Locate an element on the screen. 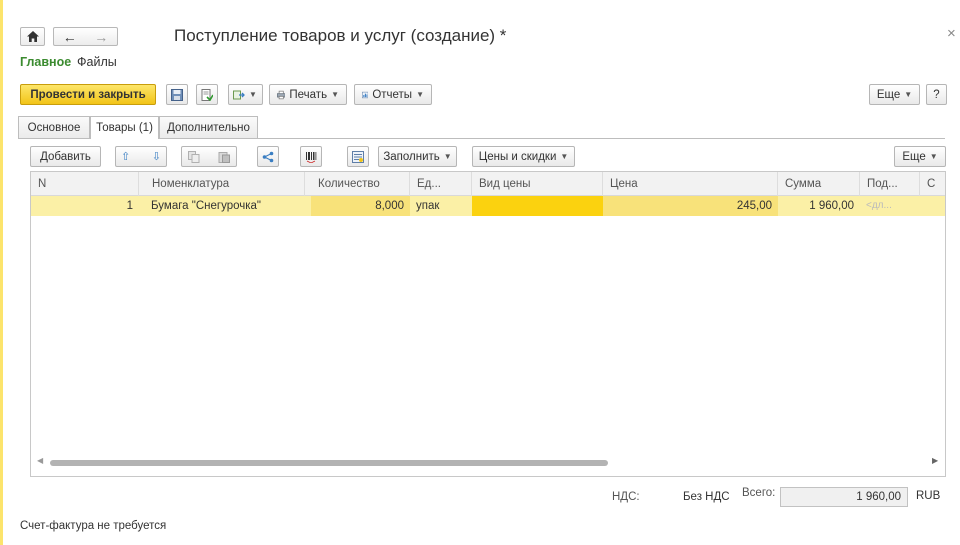  col-header-price: Цена is located at coordinates (690, 184).